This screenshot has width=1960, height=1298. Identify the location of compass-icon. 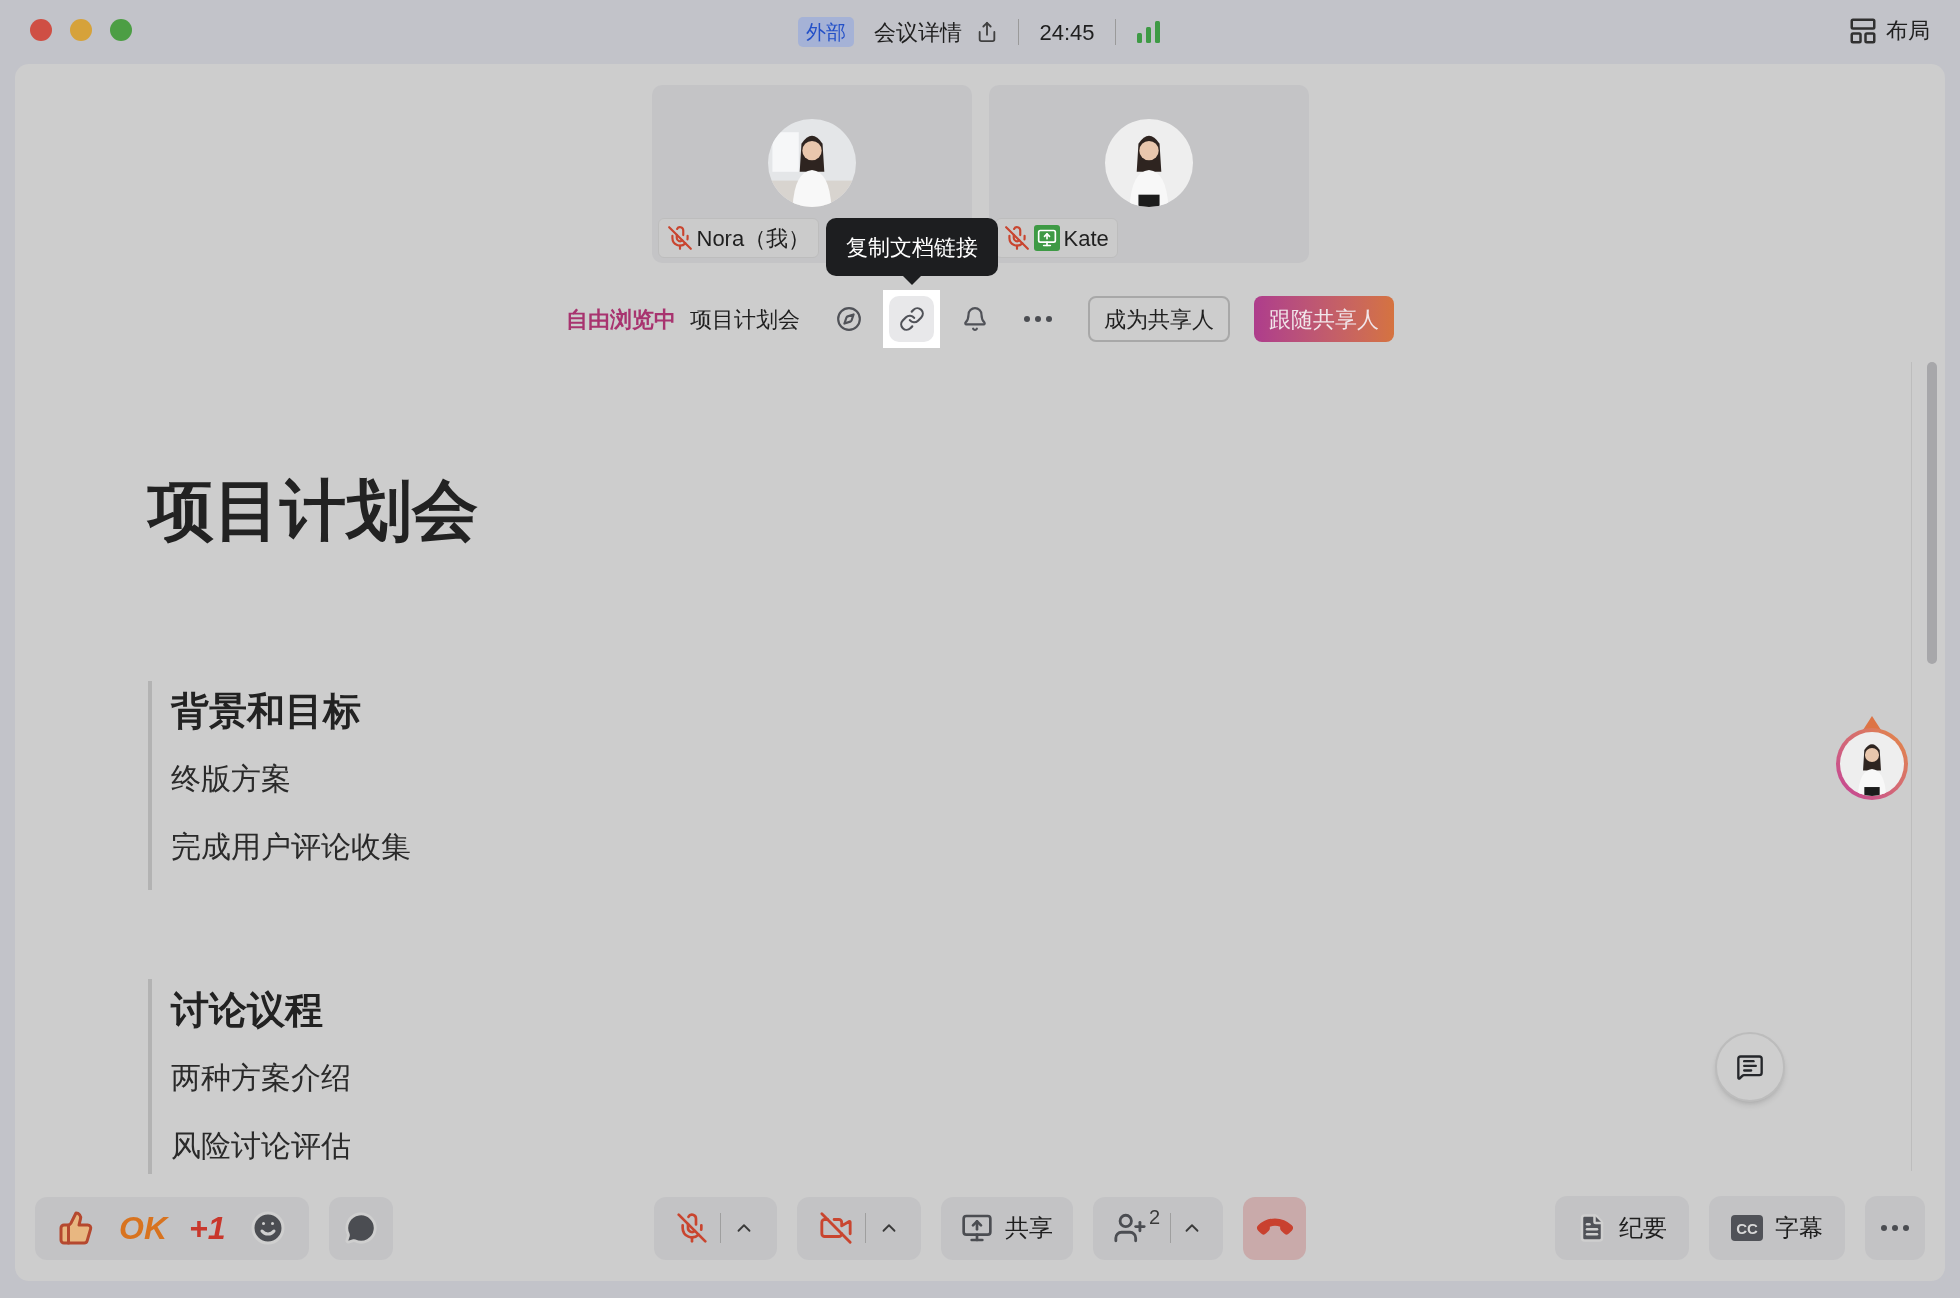
(848, 319).